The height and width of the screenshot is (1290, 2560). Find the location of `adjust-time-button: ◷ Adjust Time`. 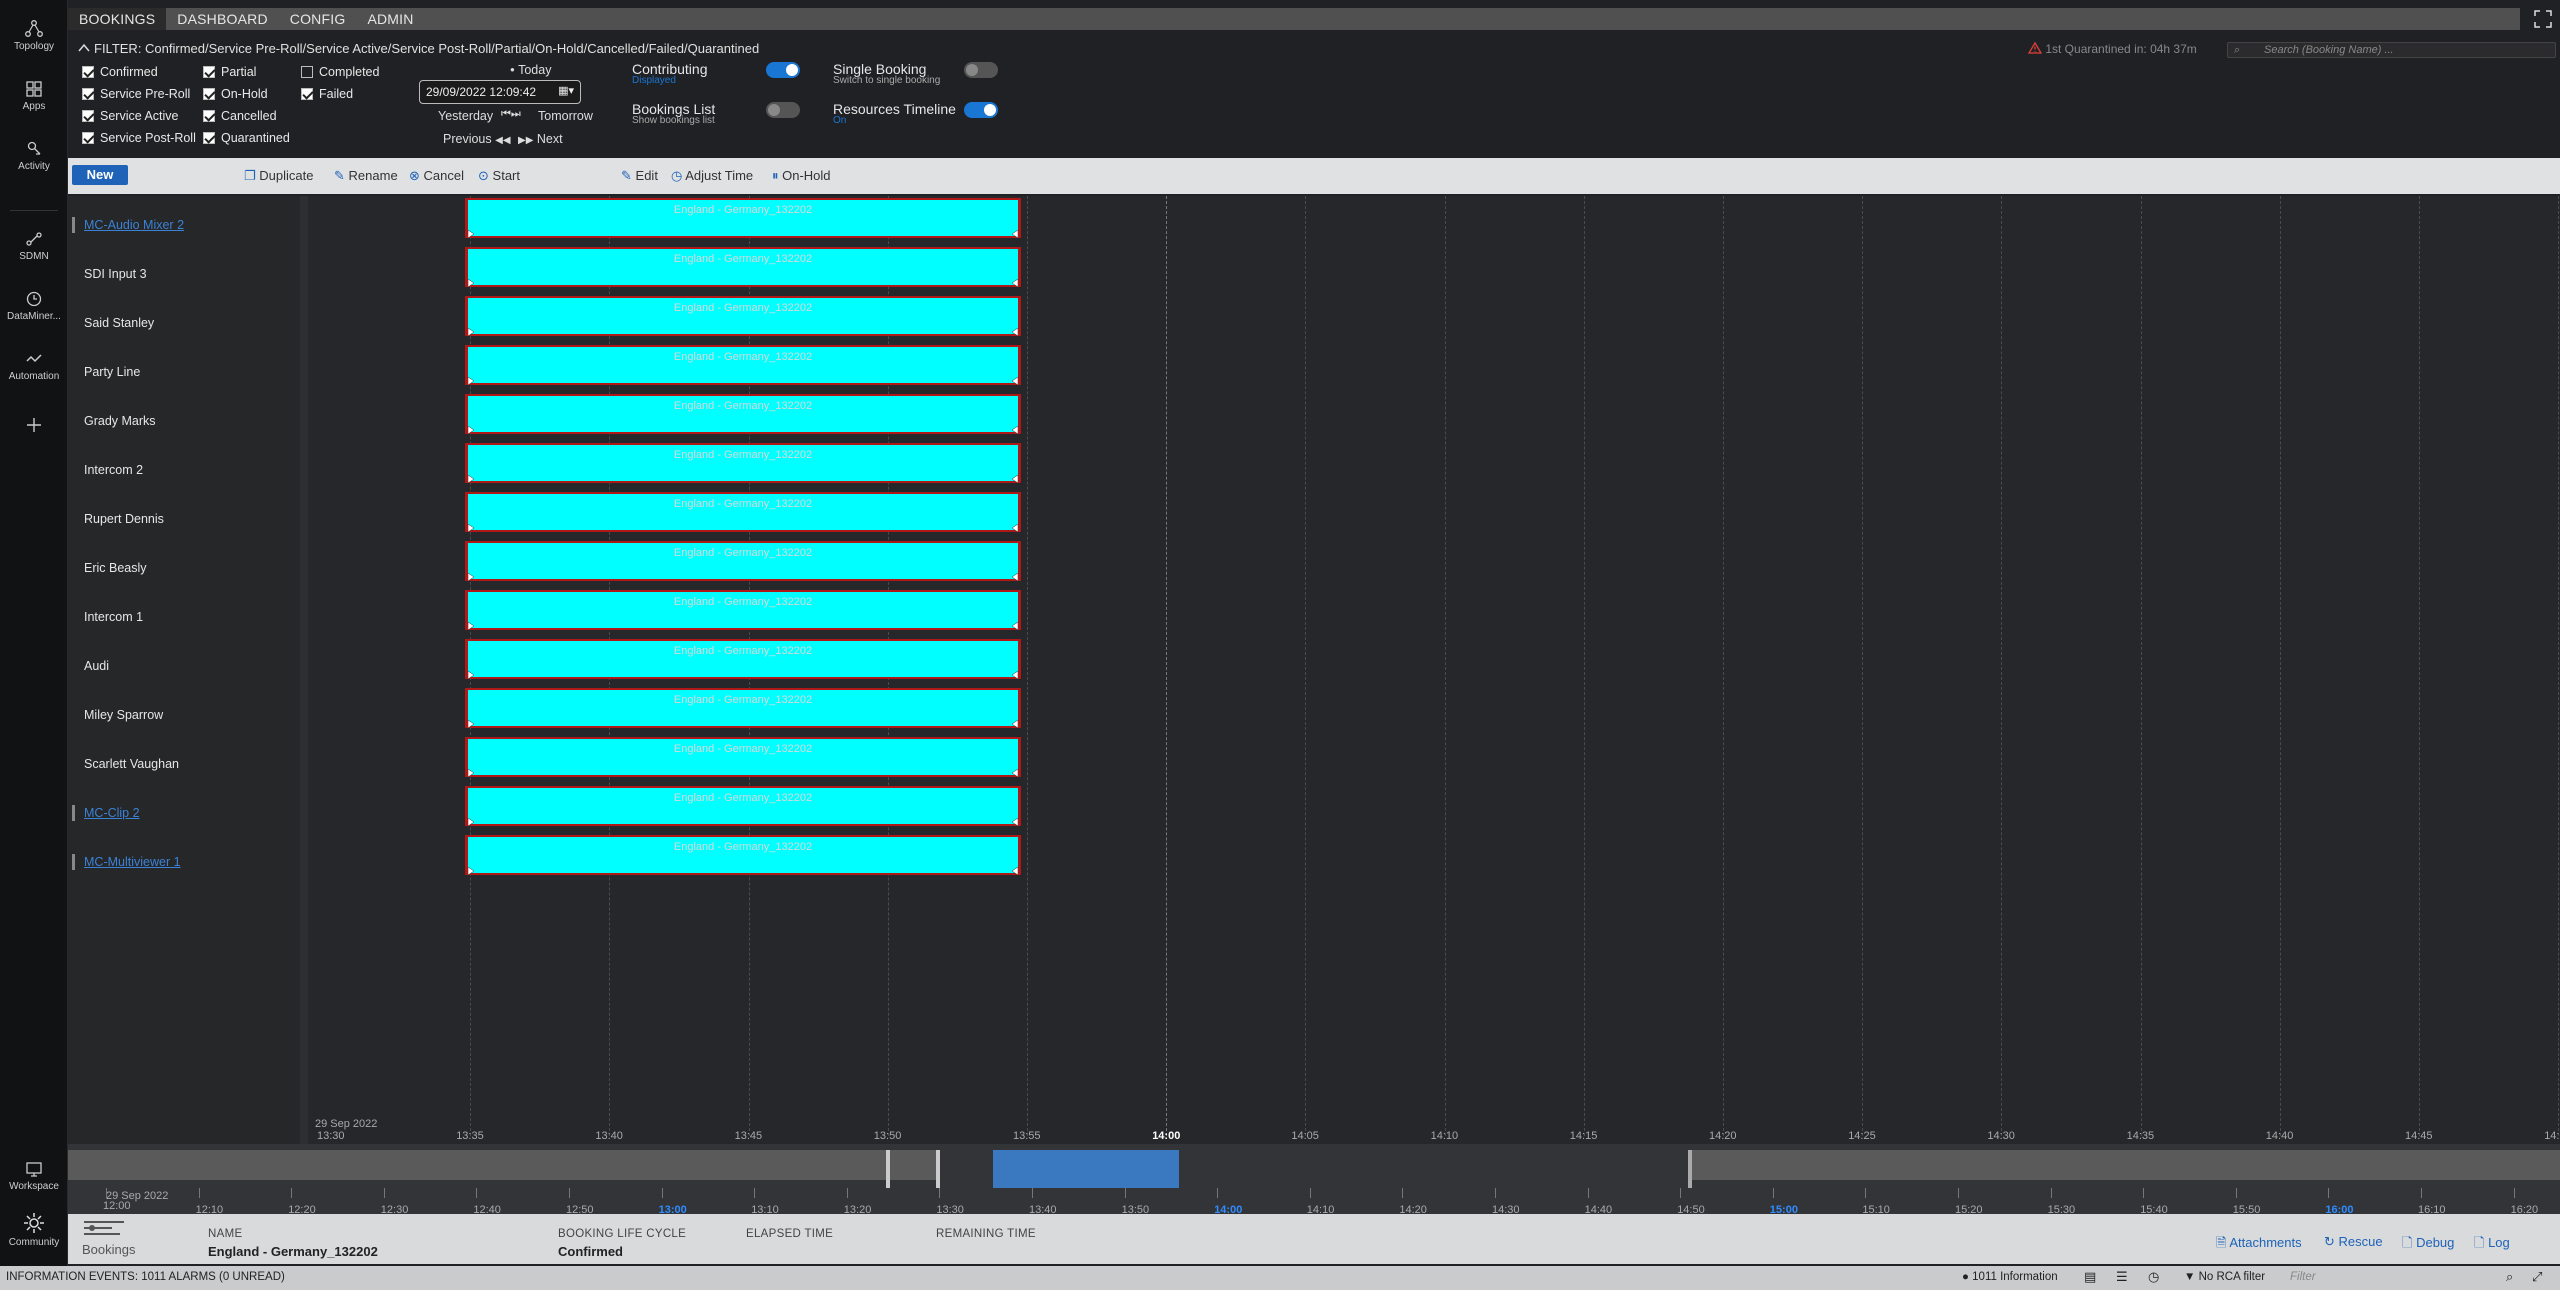

adjust-time-button: ◷ Adjust Time is located at coordinates (712, 176).